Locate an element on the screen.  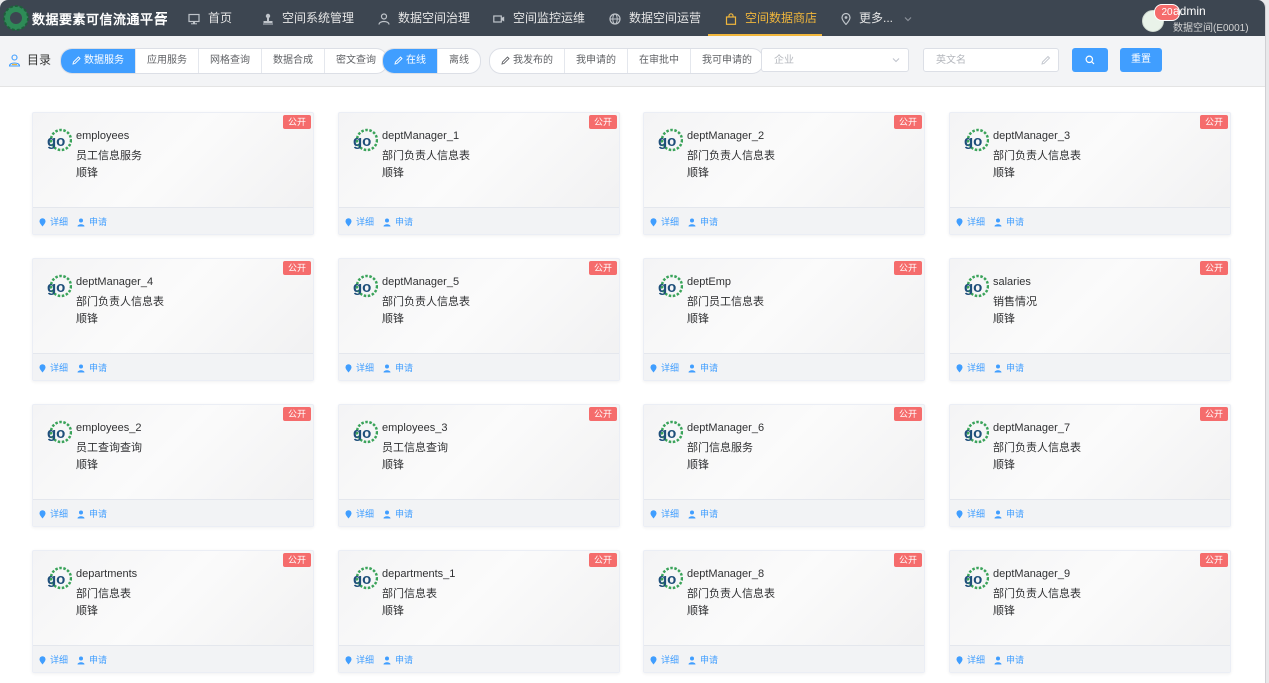
gear-logo-icon is located at coordinates (16, 18).